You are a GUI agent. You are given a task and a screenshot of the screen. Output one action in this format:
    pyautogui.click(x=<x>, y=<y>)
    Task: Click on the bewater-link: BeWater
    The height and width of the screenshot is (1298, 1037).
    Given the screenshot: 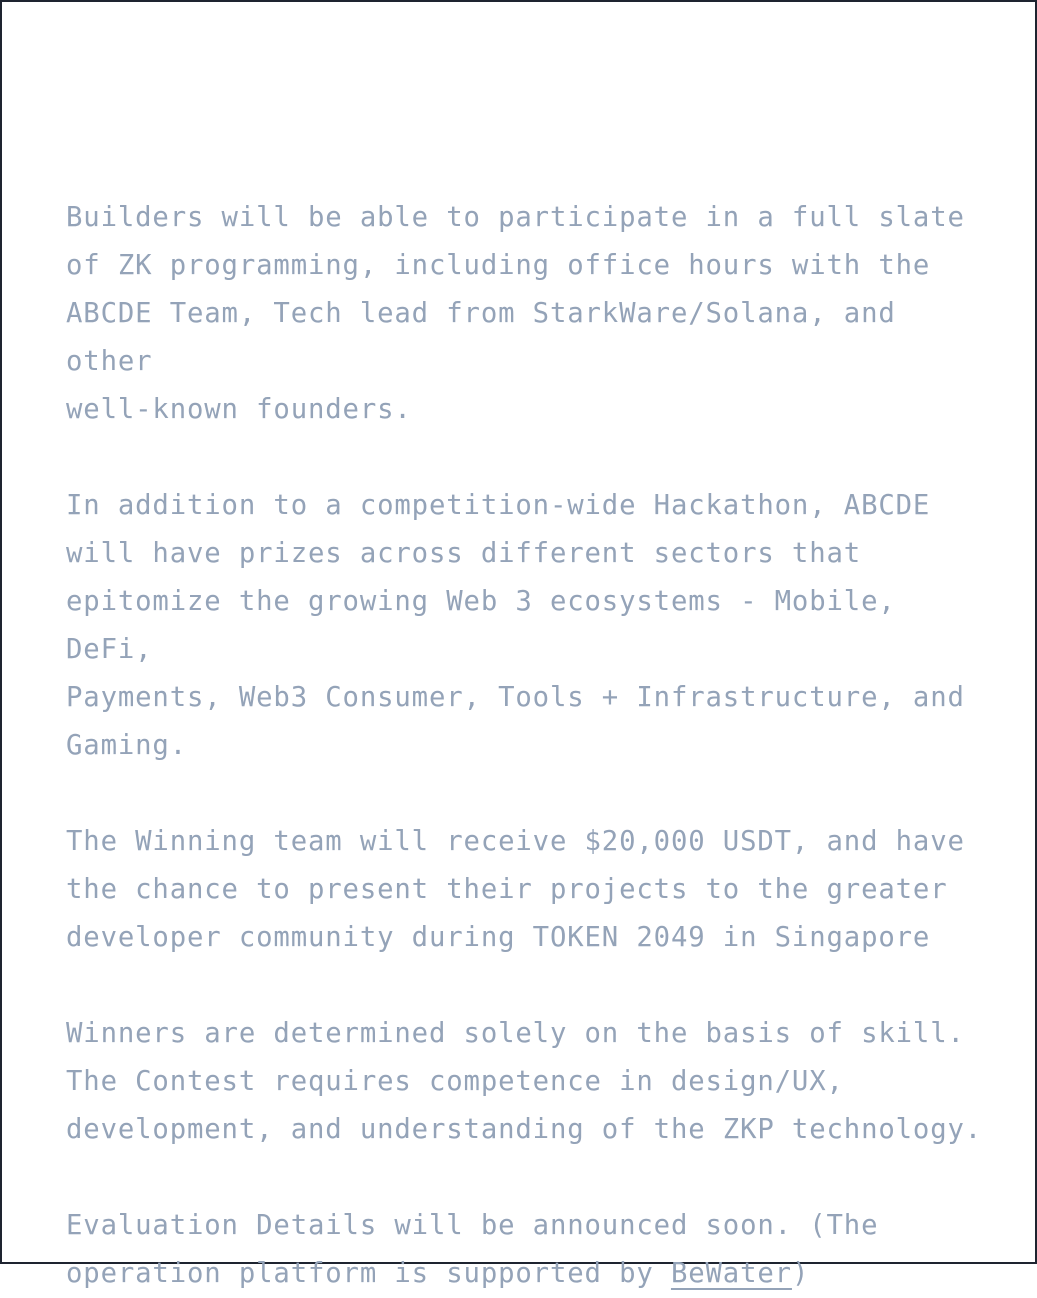 What is the action you would take?
    pyautogui.click(x=731, y=1273)
    